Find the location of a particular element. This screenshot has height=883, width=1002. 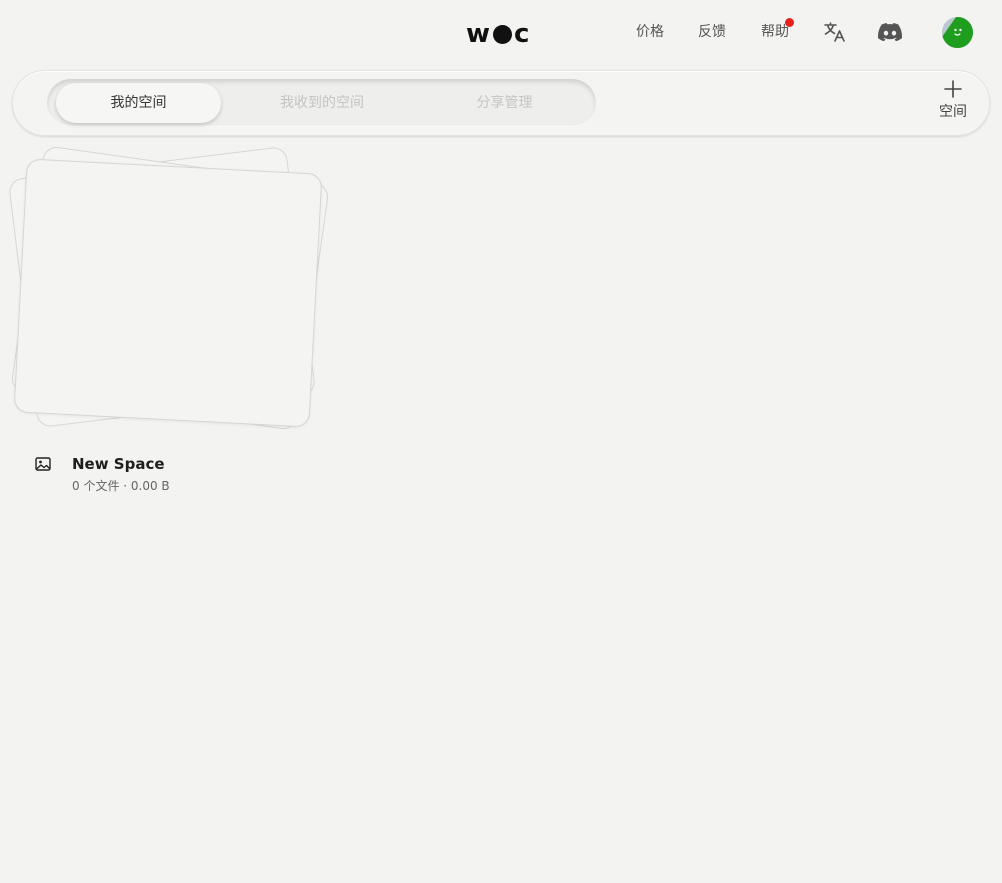

tab-received-spaces: 我收到的空间 is located at coordinates (322, 103).